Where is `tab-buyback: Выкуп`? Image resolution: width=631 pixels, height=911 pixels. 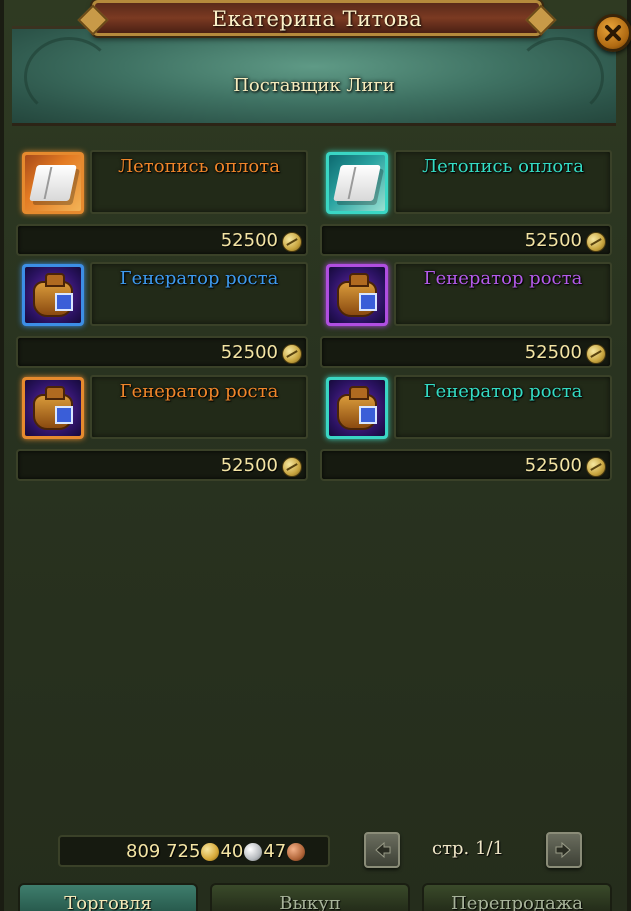
tab-buyback: Выкуп is located at coordinates (310, 897).